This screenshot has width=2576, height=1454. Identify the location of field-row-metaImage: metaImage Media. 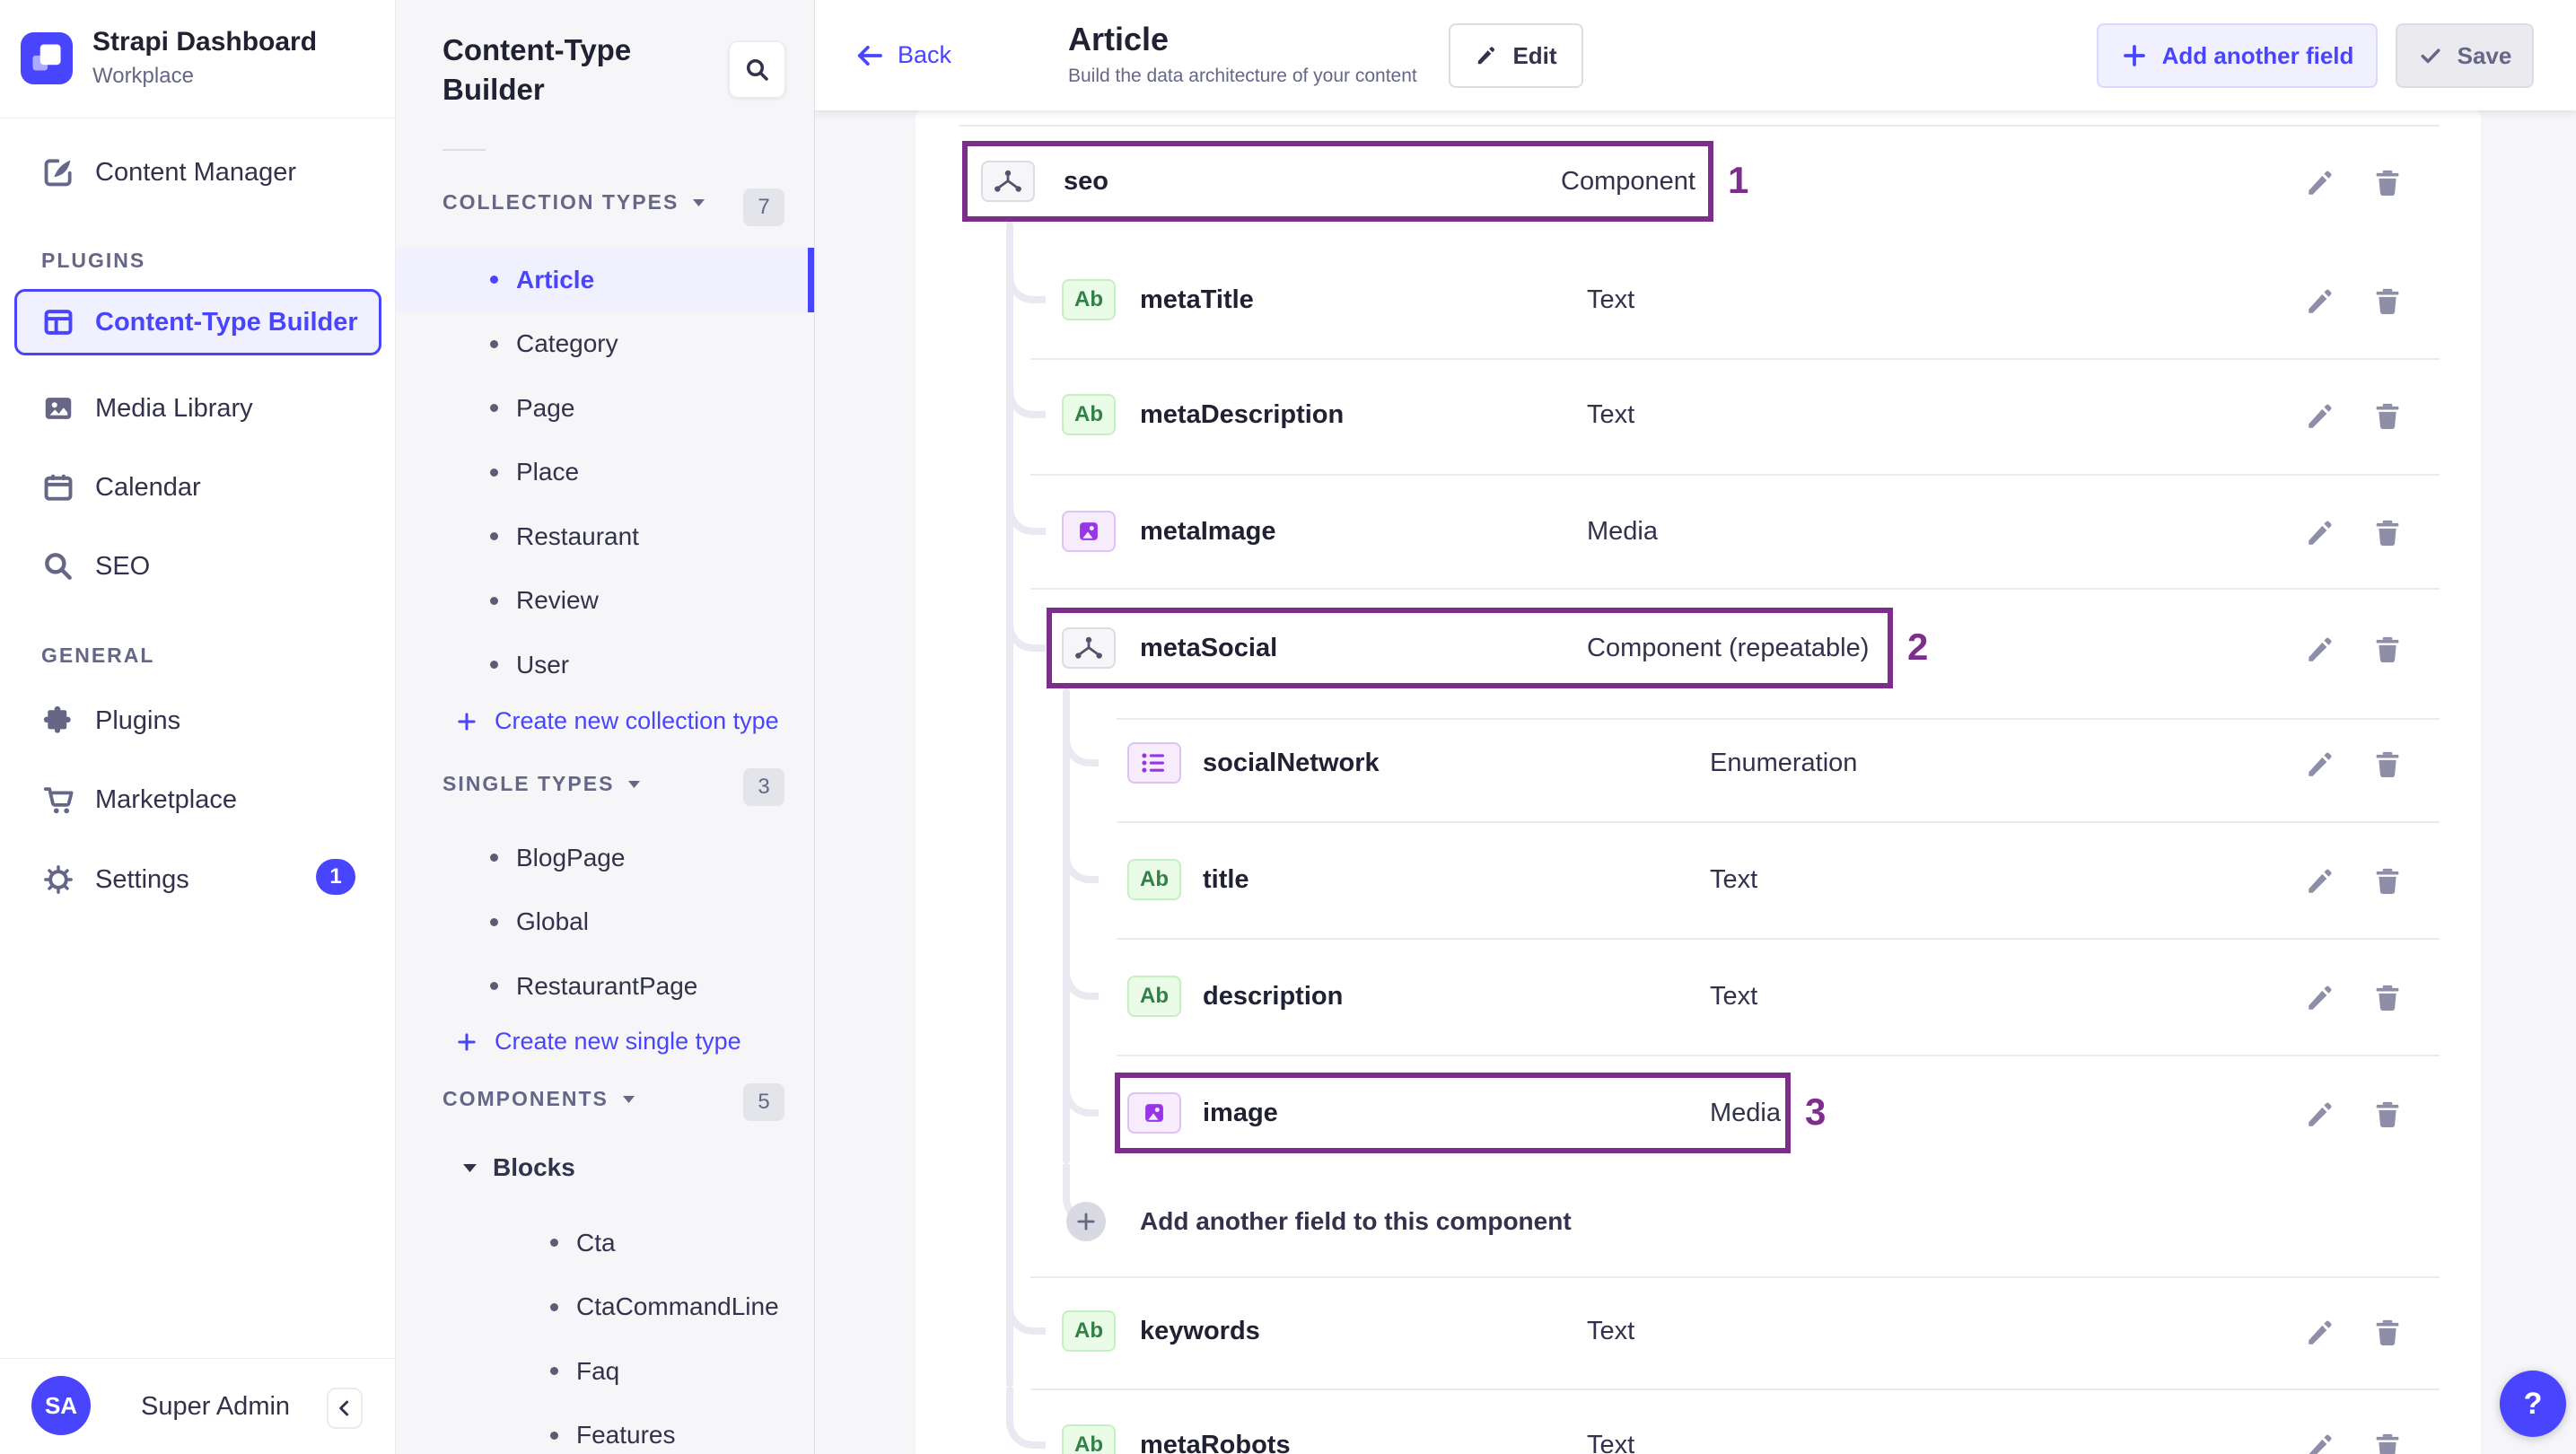
(1698, 531).